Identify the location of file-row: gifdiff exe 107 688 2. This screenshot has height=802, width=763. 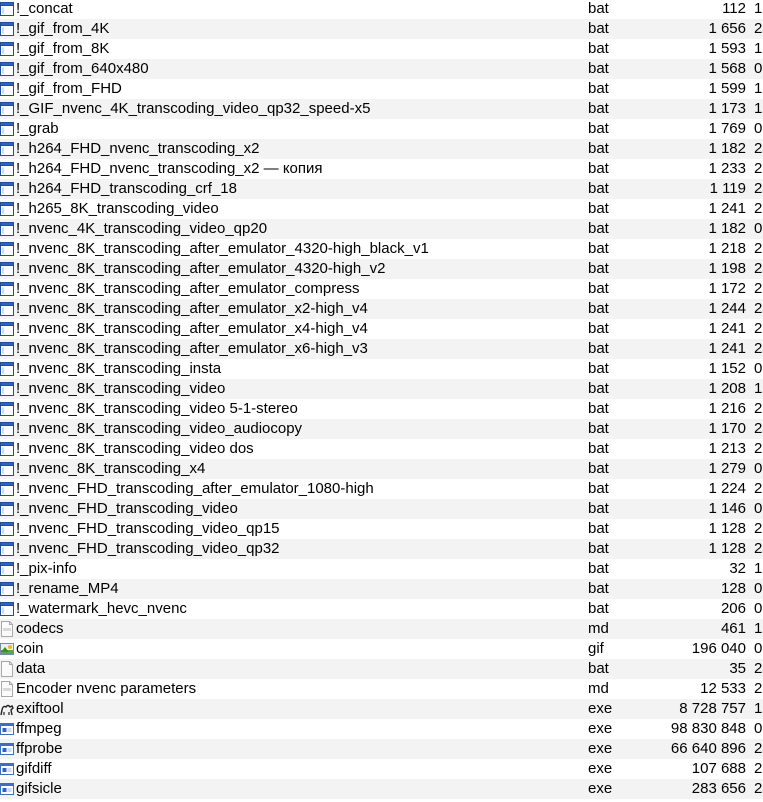
(381, 769).